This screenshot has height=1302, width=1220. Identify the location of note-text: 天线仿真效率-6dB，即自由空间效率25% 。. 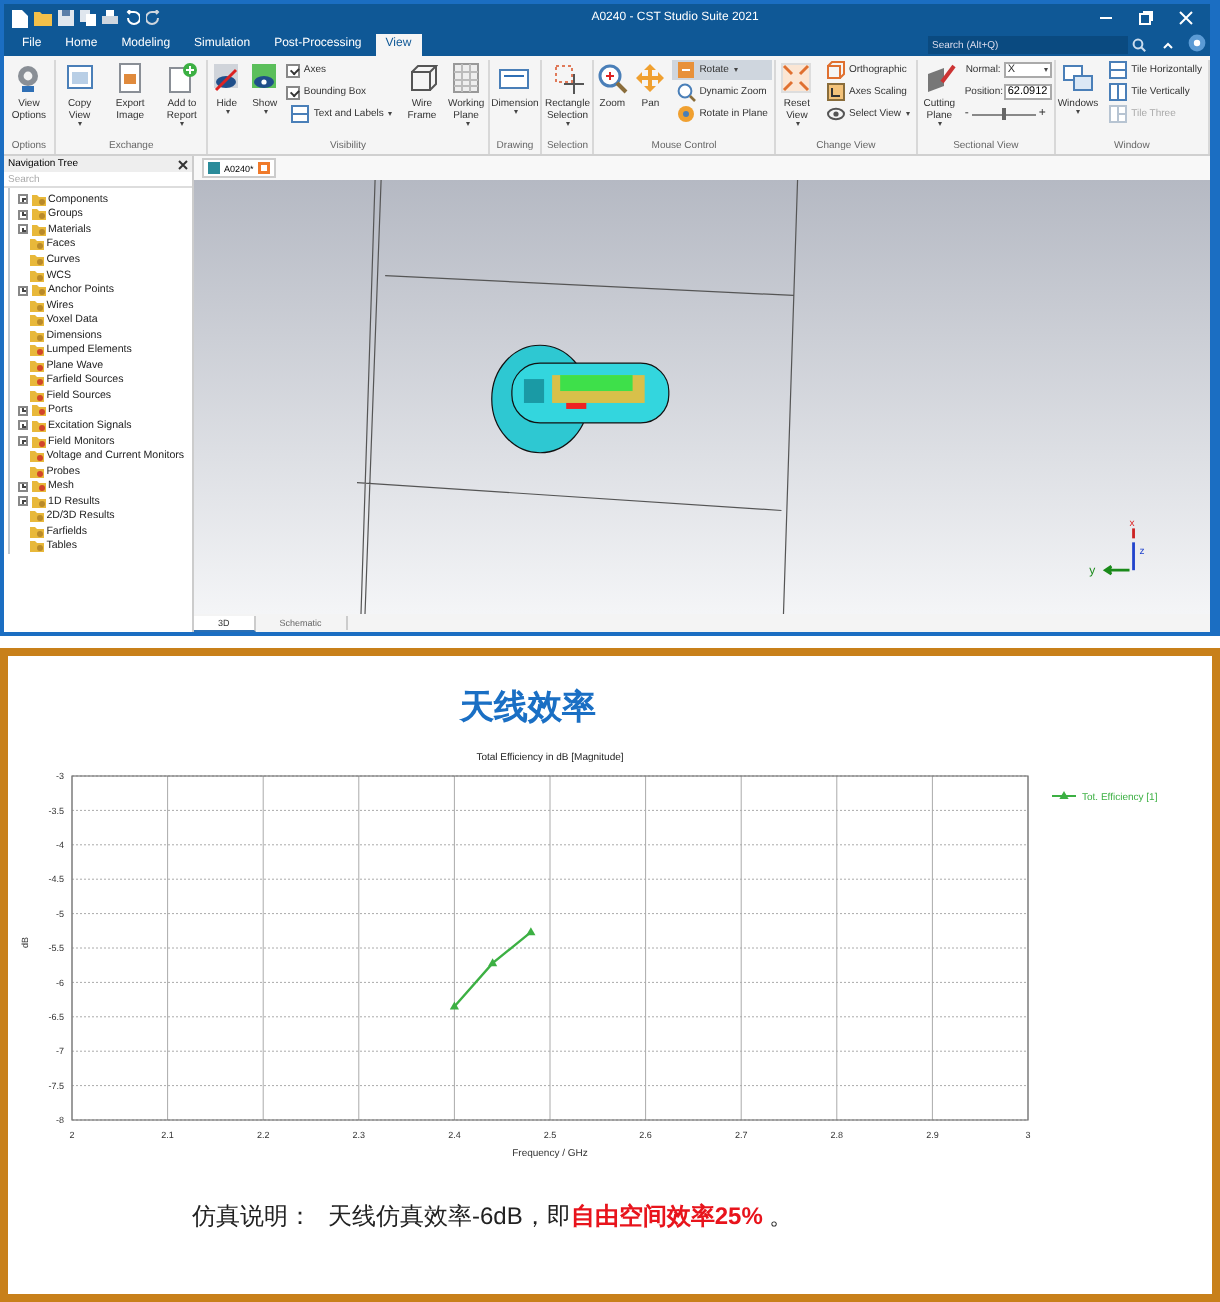
(561, 1217).